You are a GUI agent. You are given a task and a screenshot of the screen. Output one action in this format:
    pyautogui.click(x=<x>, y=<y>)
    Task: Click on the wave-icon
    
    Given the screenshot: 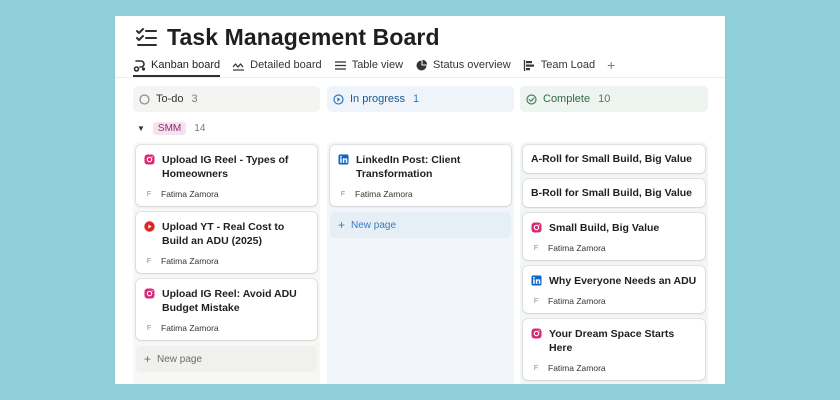 What is the action you would take?
    pyautogui.click(x=238, y=66)
    